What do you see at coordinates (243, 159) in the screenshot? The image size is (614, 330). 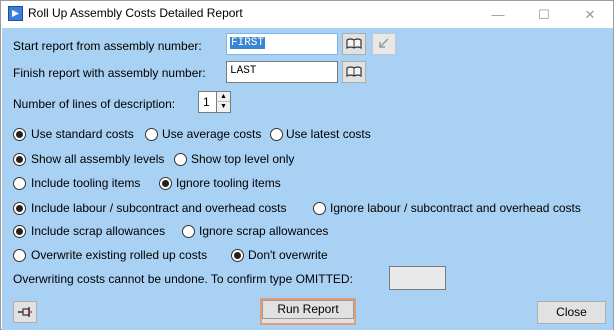 I see `top-level-only-label: Show top level only` at bounding box center [243, 159].